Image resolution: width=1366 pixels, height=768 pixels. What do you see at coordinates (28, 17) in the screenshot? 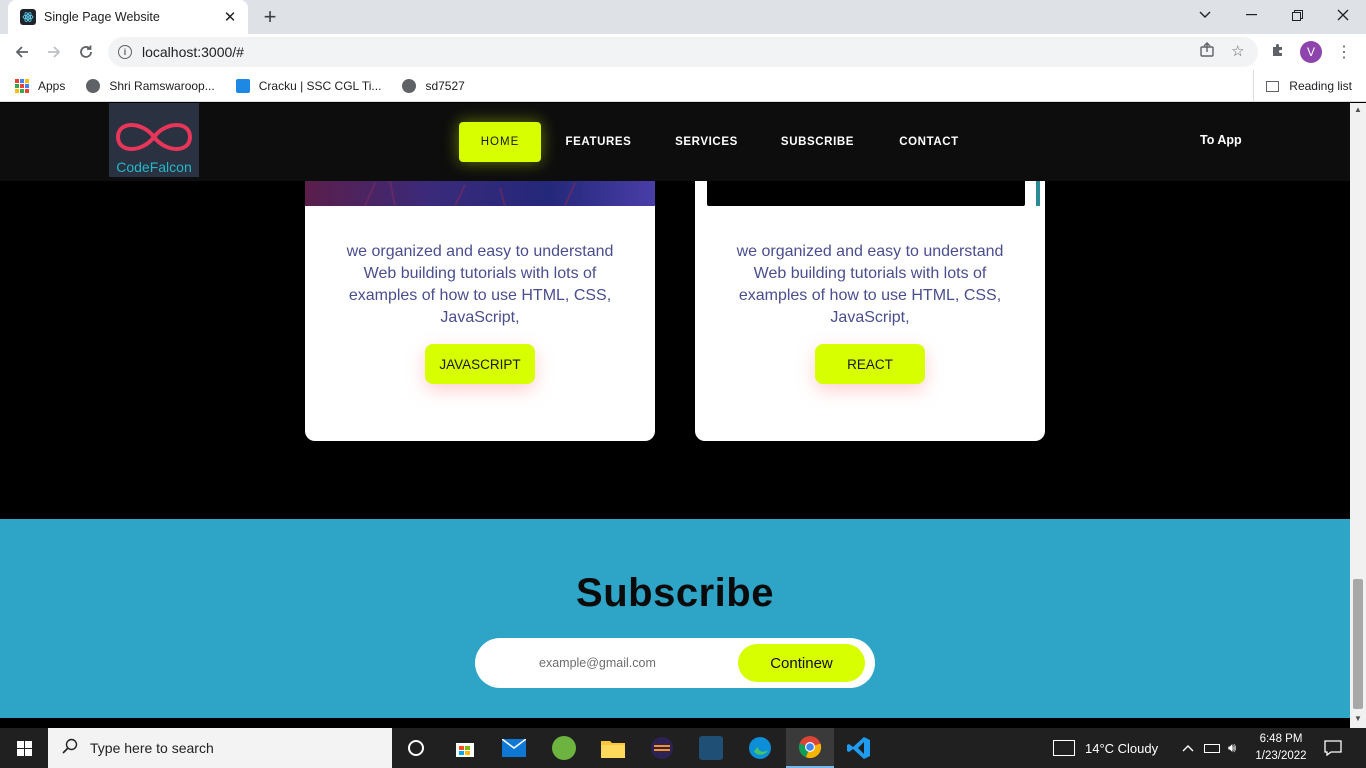
I see `react-icon` at bounding box center [28, 17].